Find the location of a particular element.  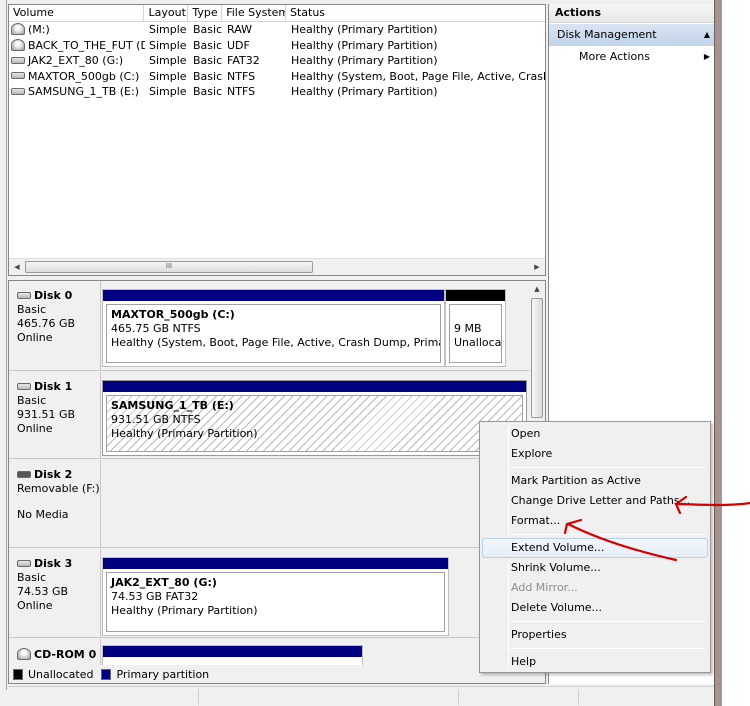

window-left-edge is located at coordinates (3, 345).